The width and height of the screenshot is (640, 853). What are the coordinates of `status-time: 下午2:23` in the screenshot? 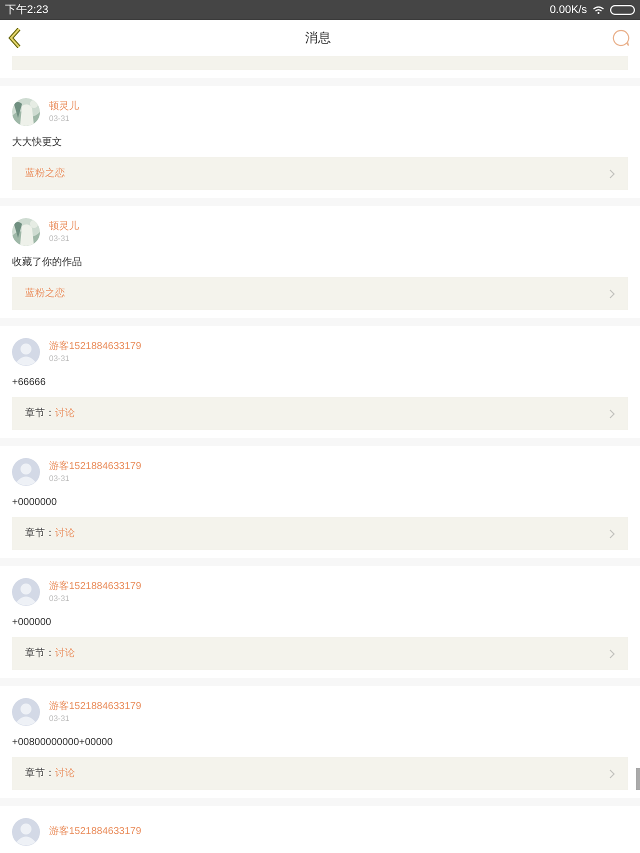 It's located at (26, 10).